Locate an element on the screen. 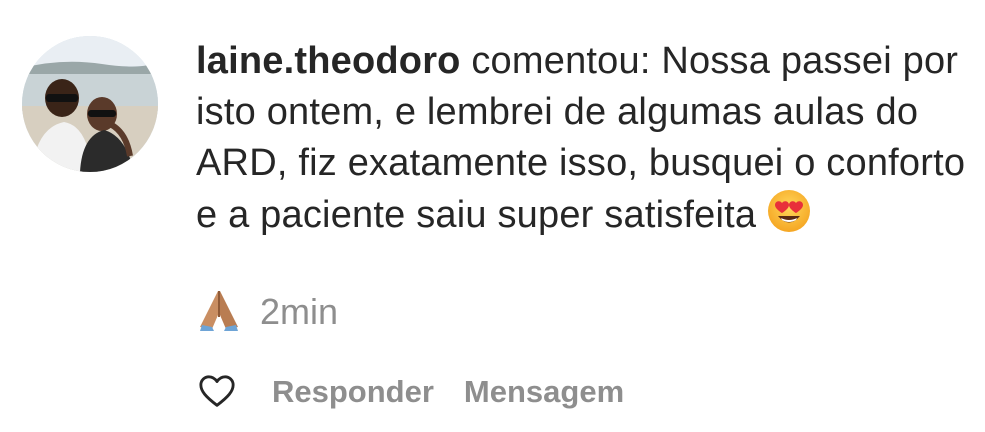 Image resolution: width=985 pixels, height=432 pixels. reply-button: Responder is located at coordinates (353, 392).